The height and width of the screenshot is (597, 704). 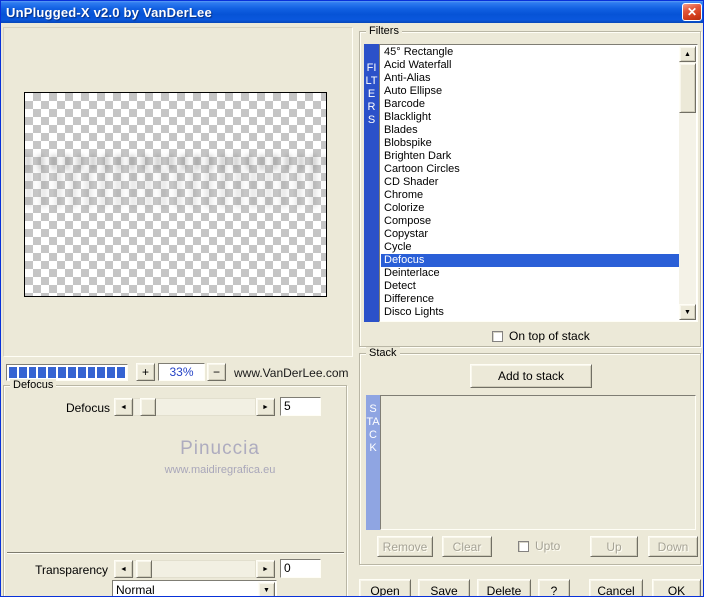 I want to click on filter-list-item: Defocus, so click(x=530, y=260).